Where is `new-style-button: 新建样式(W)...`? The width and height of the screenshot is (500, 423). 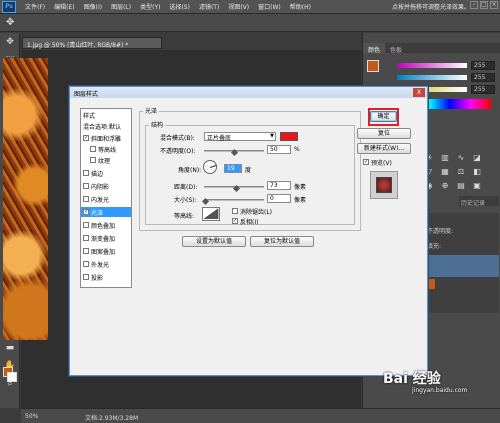 new-style-button: 新建样式(W)... is located at coordinates (384, 148).